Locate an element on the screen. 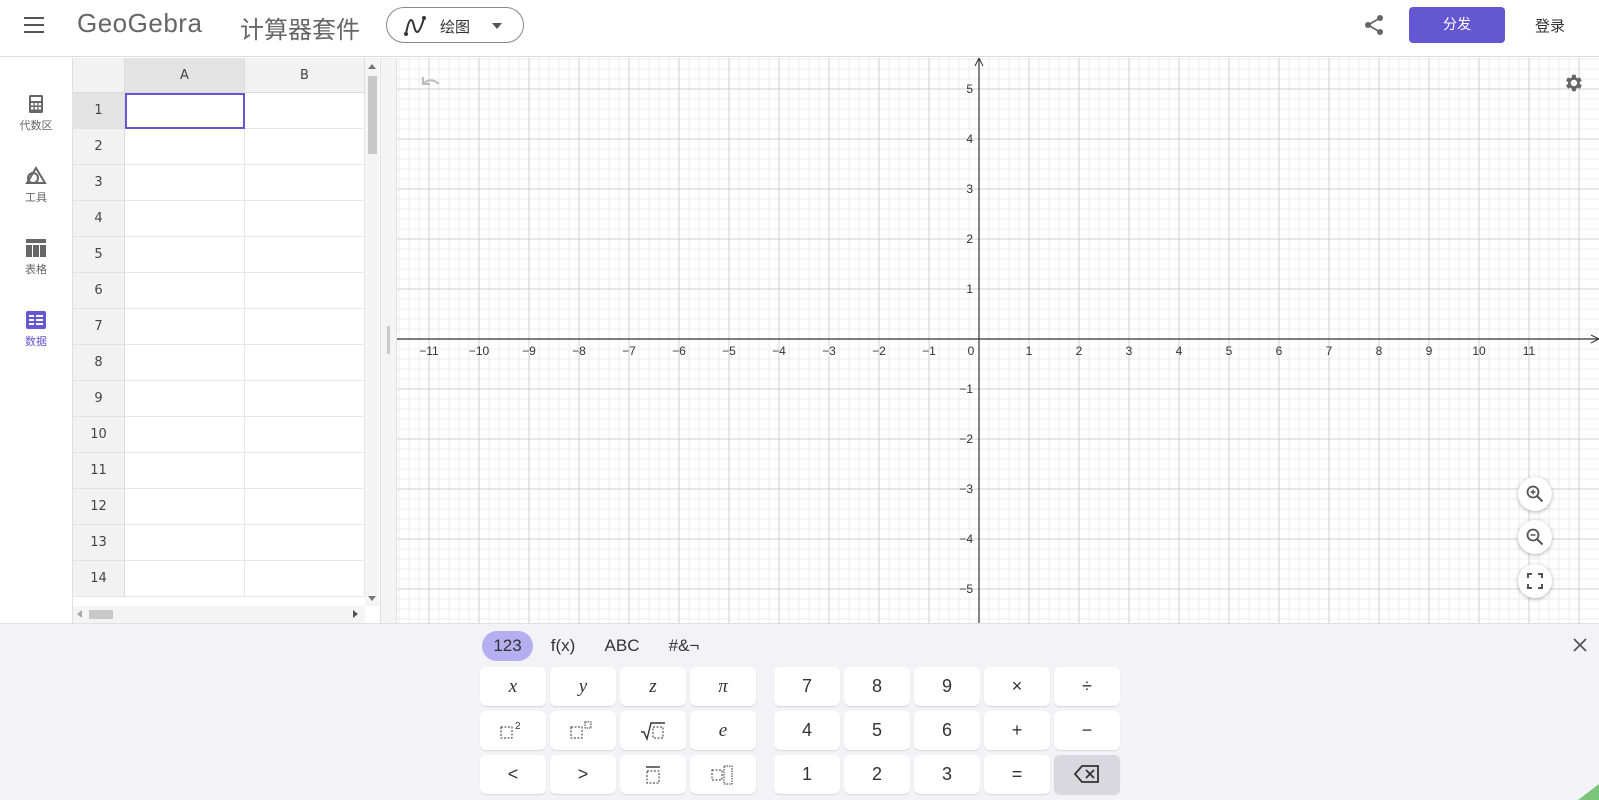 Image resolution: width=1599 pixels, height=800 pixels. cell-b14 is located at coordinates (305, 579).